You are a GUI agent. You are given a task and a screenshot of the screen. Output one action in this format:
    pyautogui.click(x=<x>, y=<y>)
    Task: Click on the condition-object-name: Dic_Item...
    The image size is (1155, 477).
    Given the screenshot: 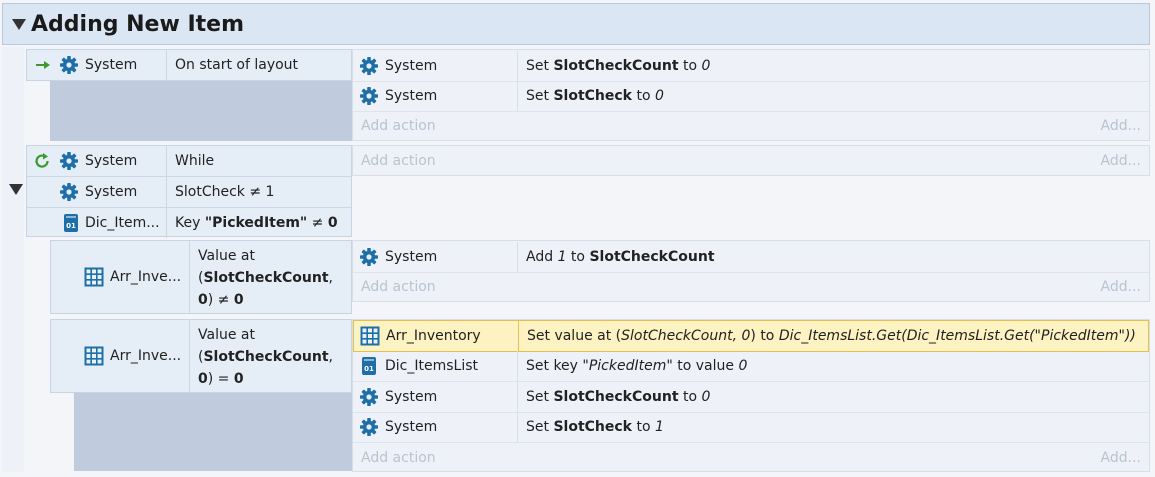 What is the action you would take?
    pyautogui.click(x=122, y=223)
    